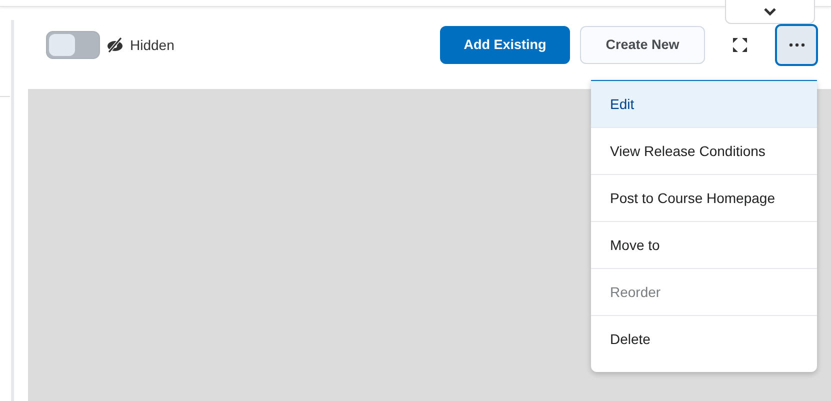  What do you see at coordinates (704, 339) in the screenshot?
I see `menu-item: Delete` at bounding box center [704, 339].